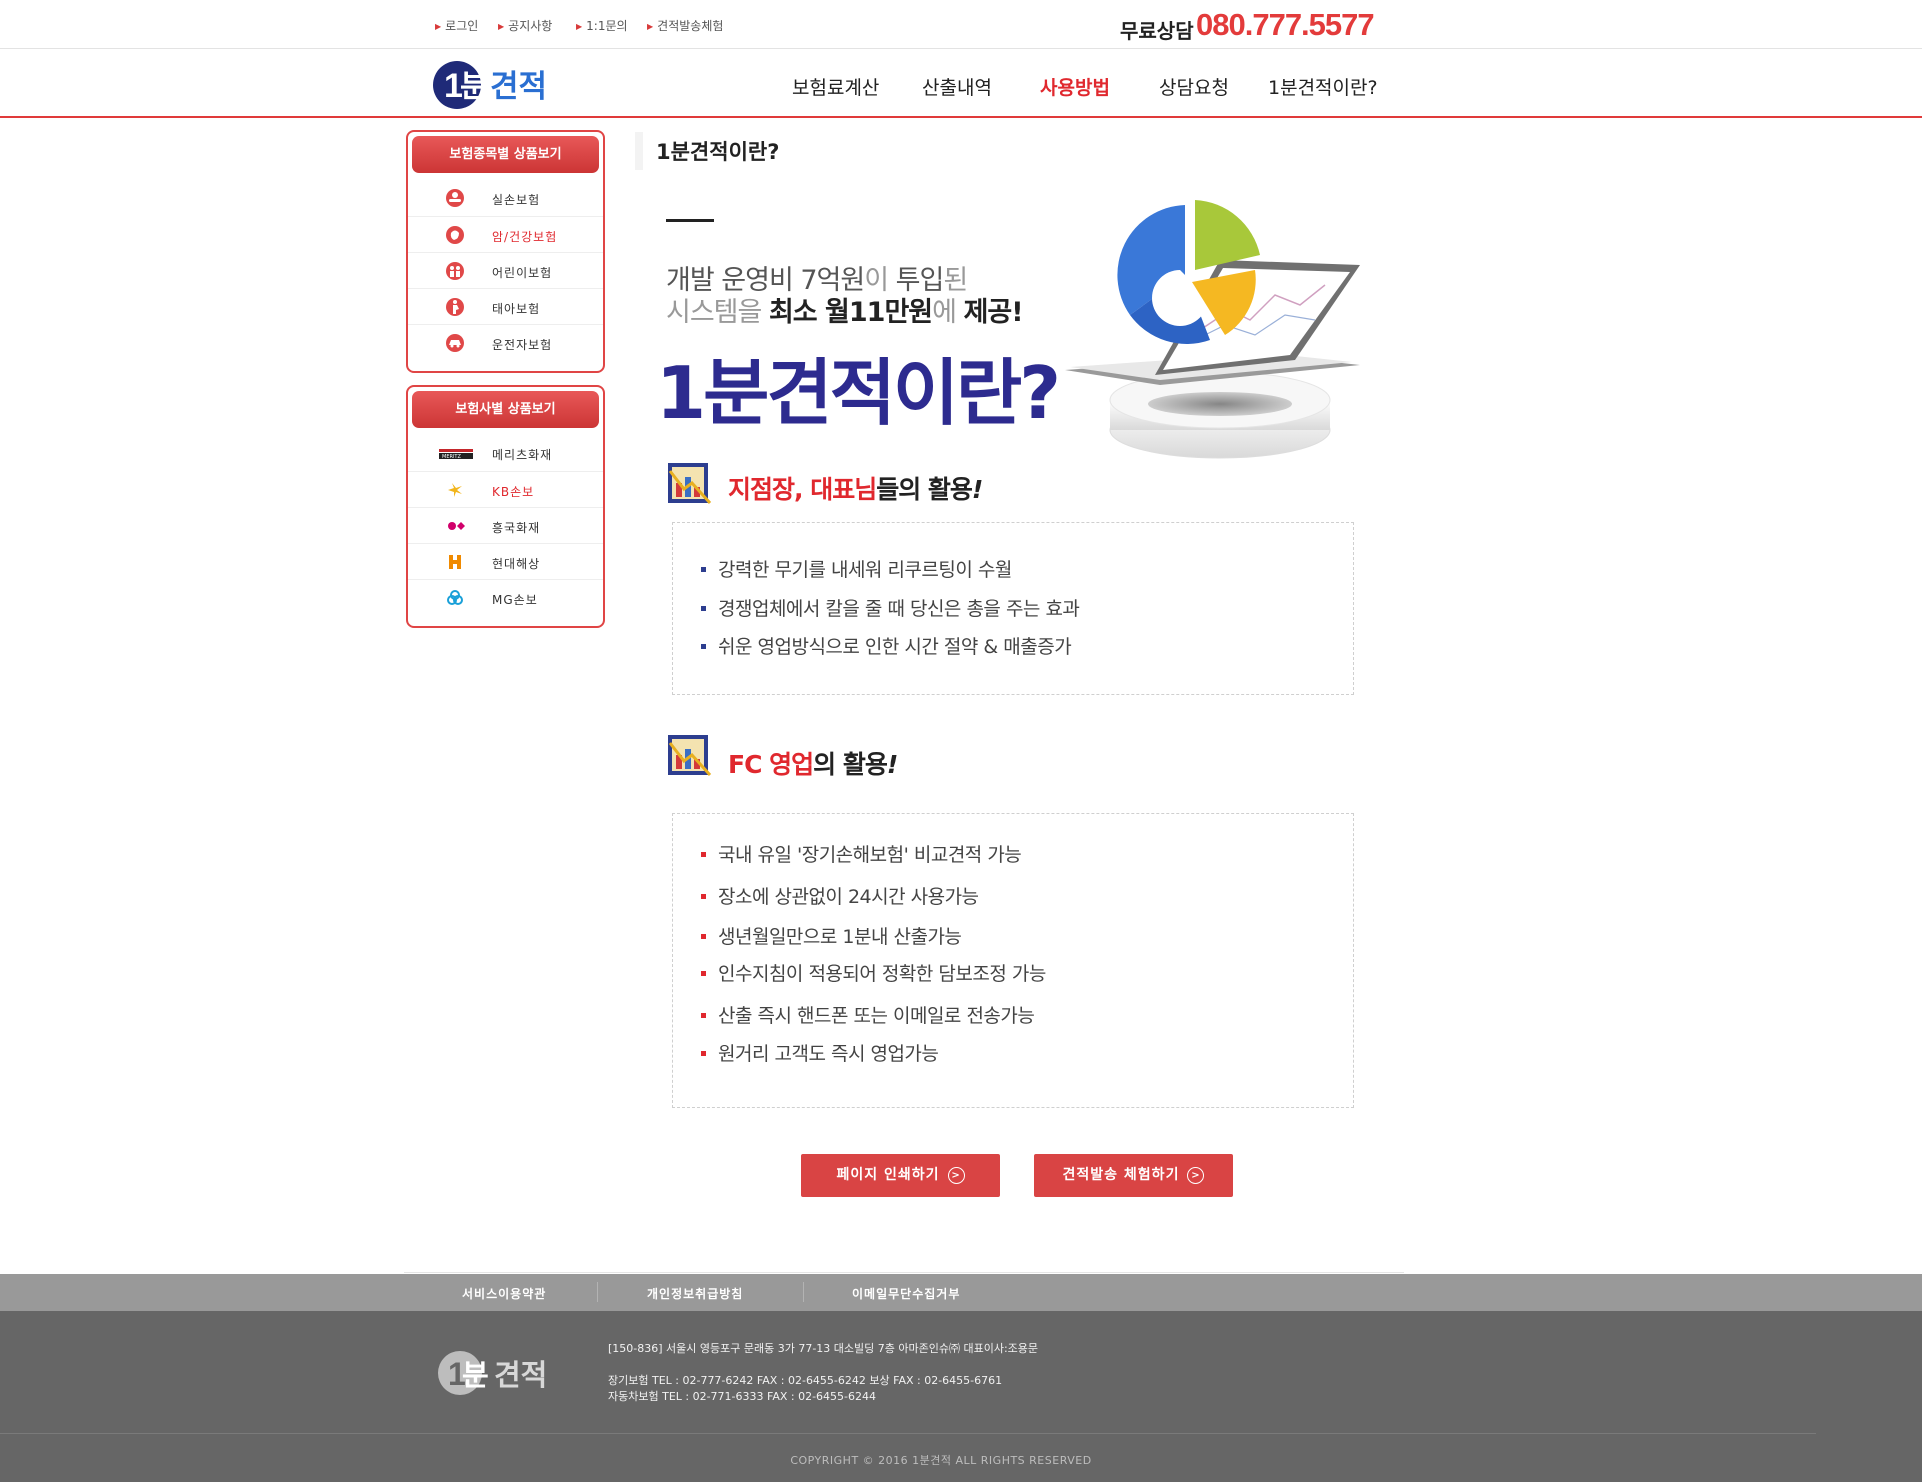  What do you see at coordinates (858, 393) in the screenshot?
I see `hero-headline: 1분견적이란?` at bounding box center [858, 393].